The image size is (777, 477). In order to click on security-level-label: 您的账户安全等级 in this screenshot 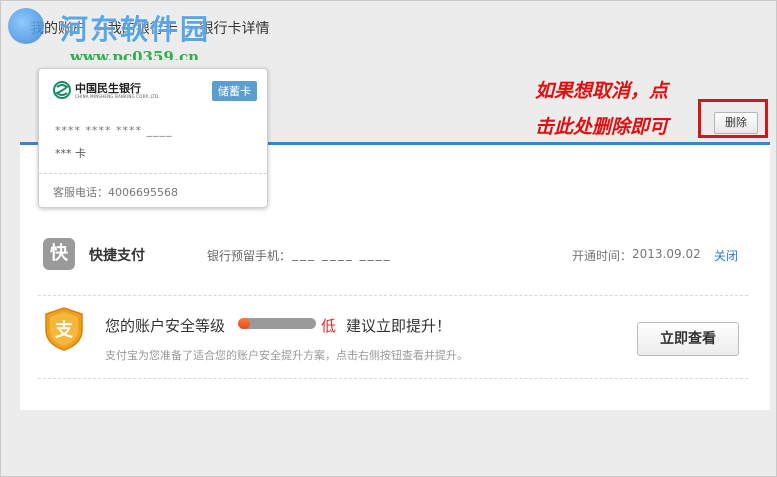, I will do `click(165, 326)`.